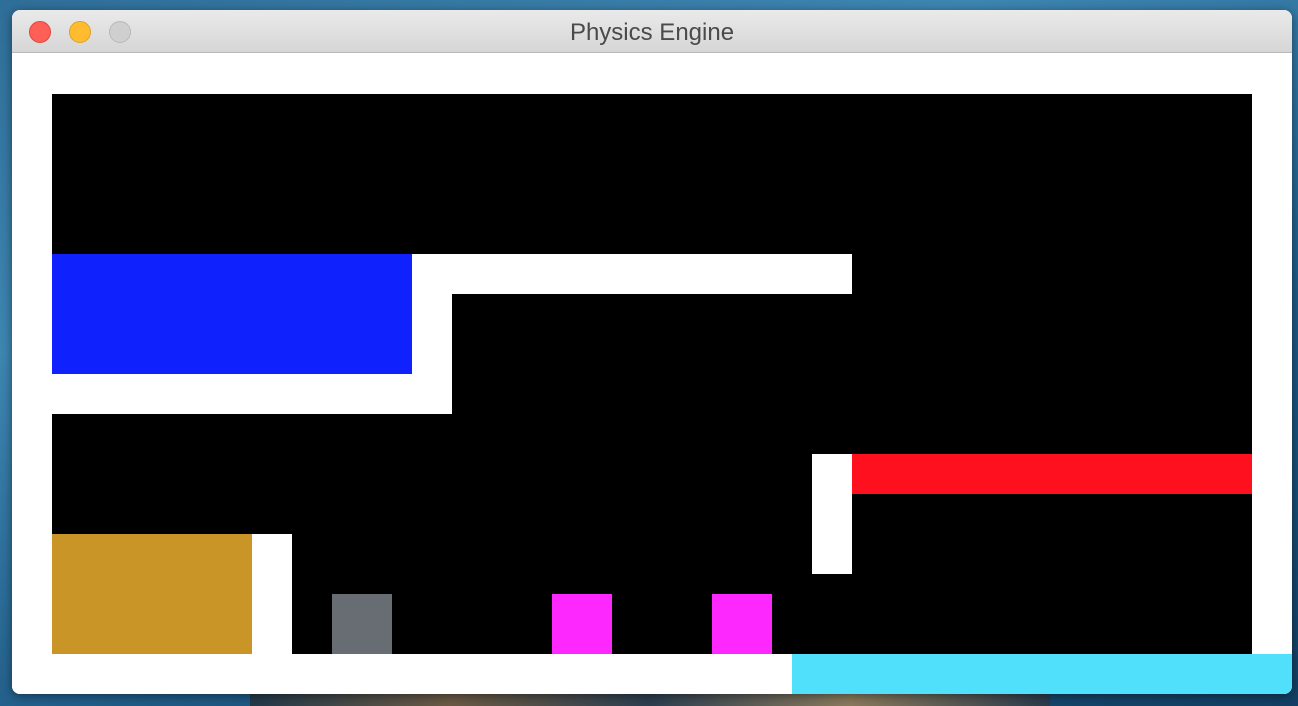 This screenshot has height=706, width=1298. What do you see at coordinates (152, 594) in the screenshot?
I see `gold-block` at bounding box center [152, 594].